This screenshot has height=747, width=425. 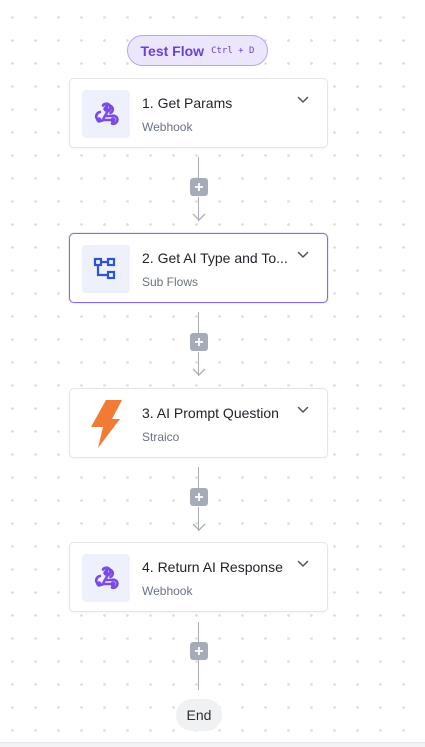 What do you see at coordinates (198, 423) in the screenshot?
I see `step-card-ai-prompt-question: 3. AI Prompt Question Straico` at bounding box center [198, 423].